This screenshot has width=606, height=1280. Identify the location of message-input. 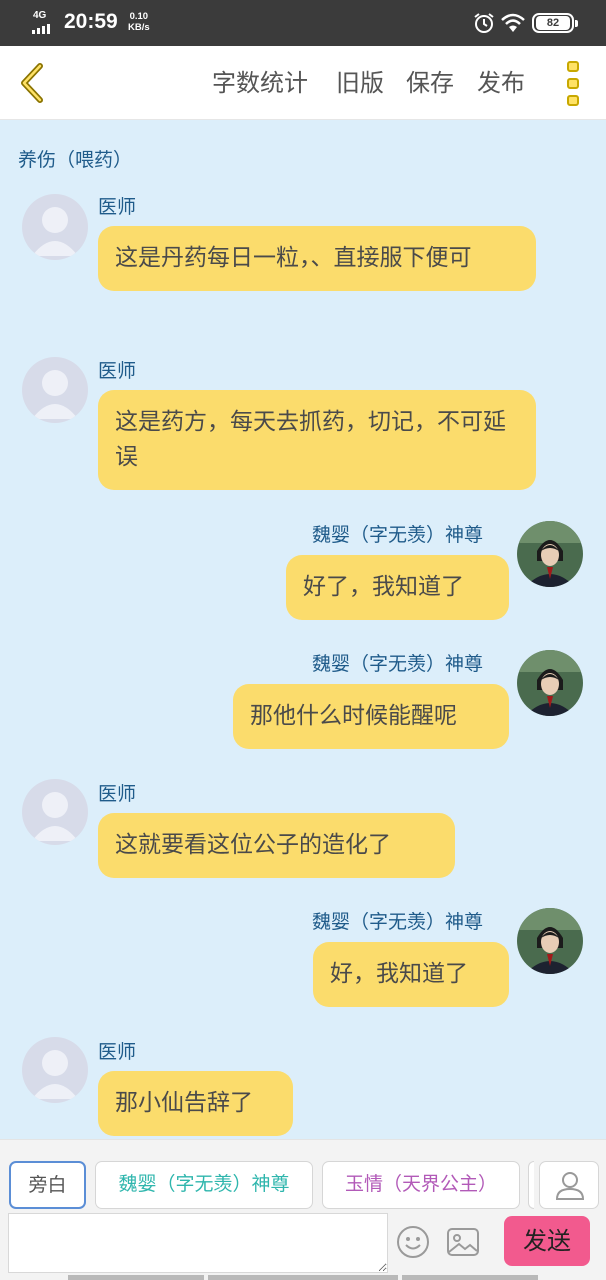
(198, 1243).